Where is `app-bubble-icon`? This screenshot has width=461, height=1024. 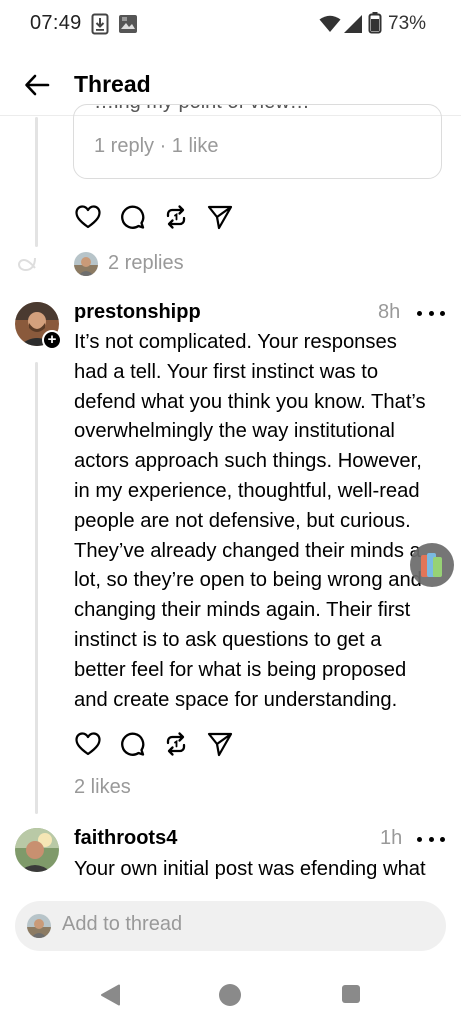 app-bubble-icon is located at coordinates (431, 565).